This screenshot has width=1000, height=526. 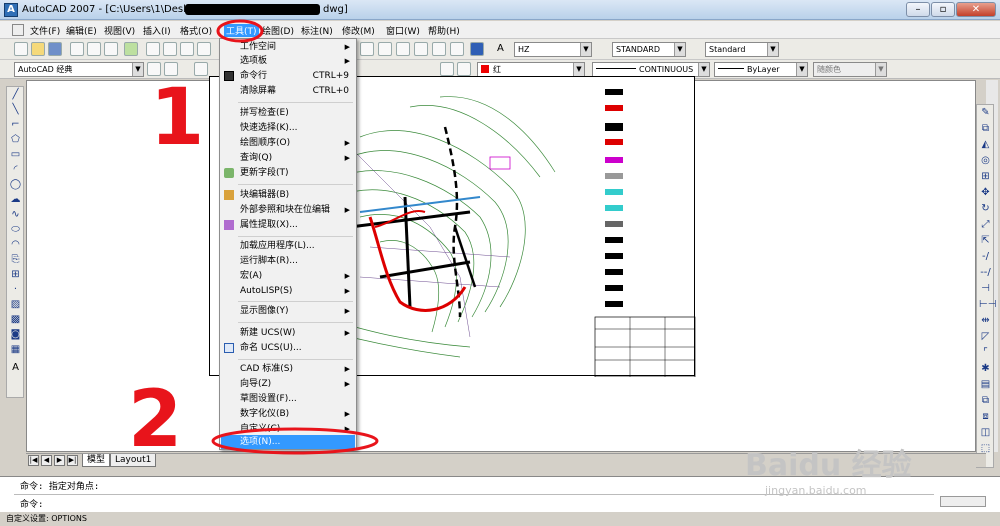 What do you see at coordinates (240, 31) in the screenshot?
I see `tools-menu-highlight-circle` at bounding box center [240, 31].